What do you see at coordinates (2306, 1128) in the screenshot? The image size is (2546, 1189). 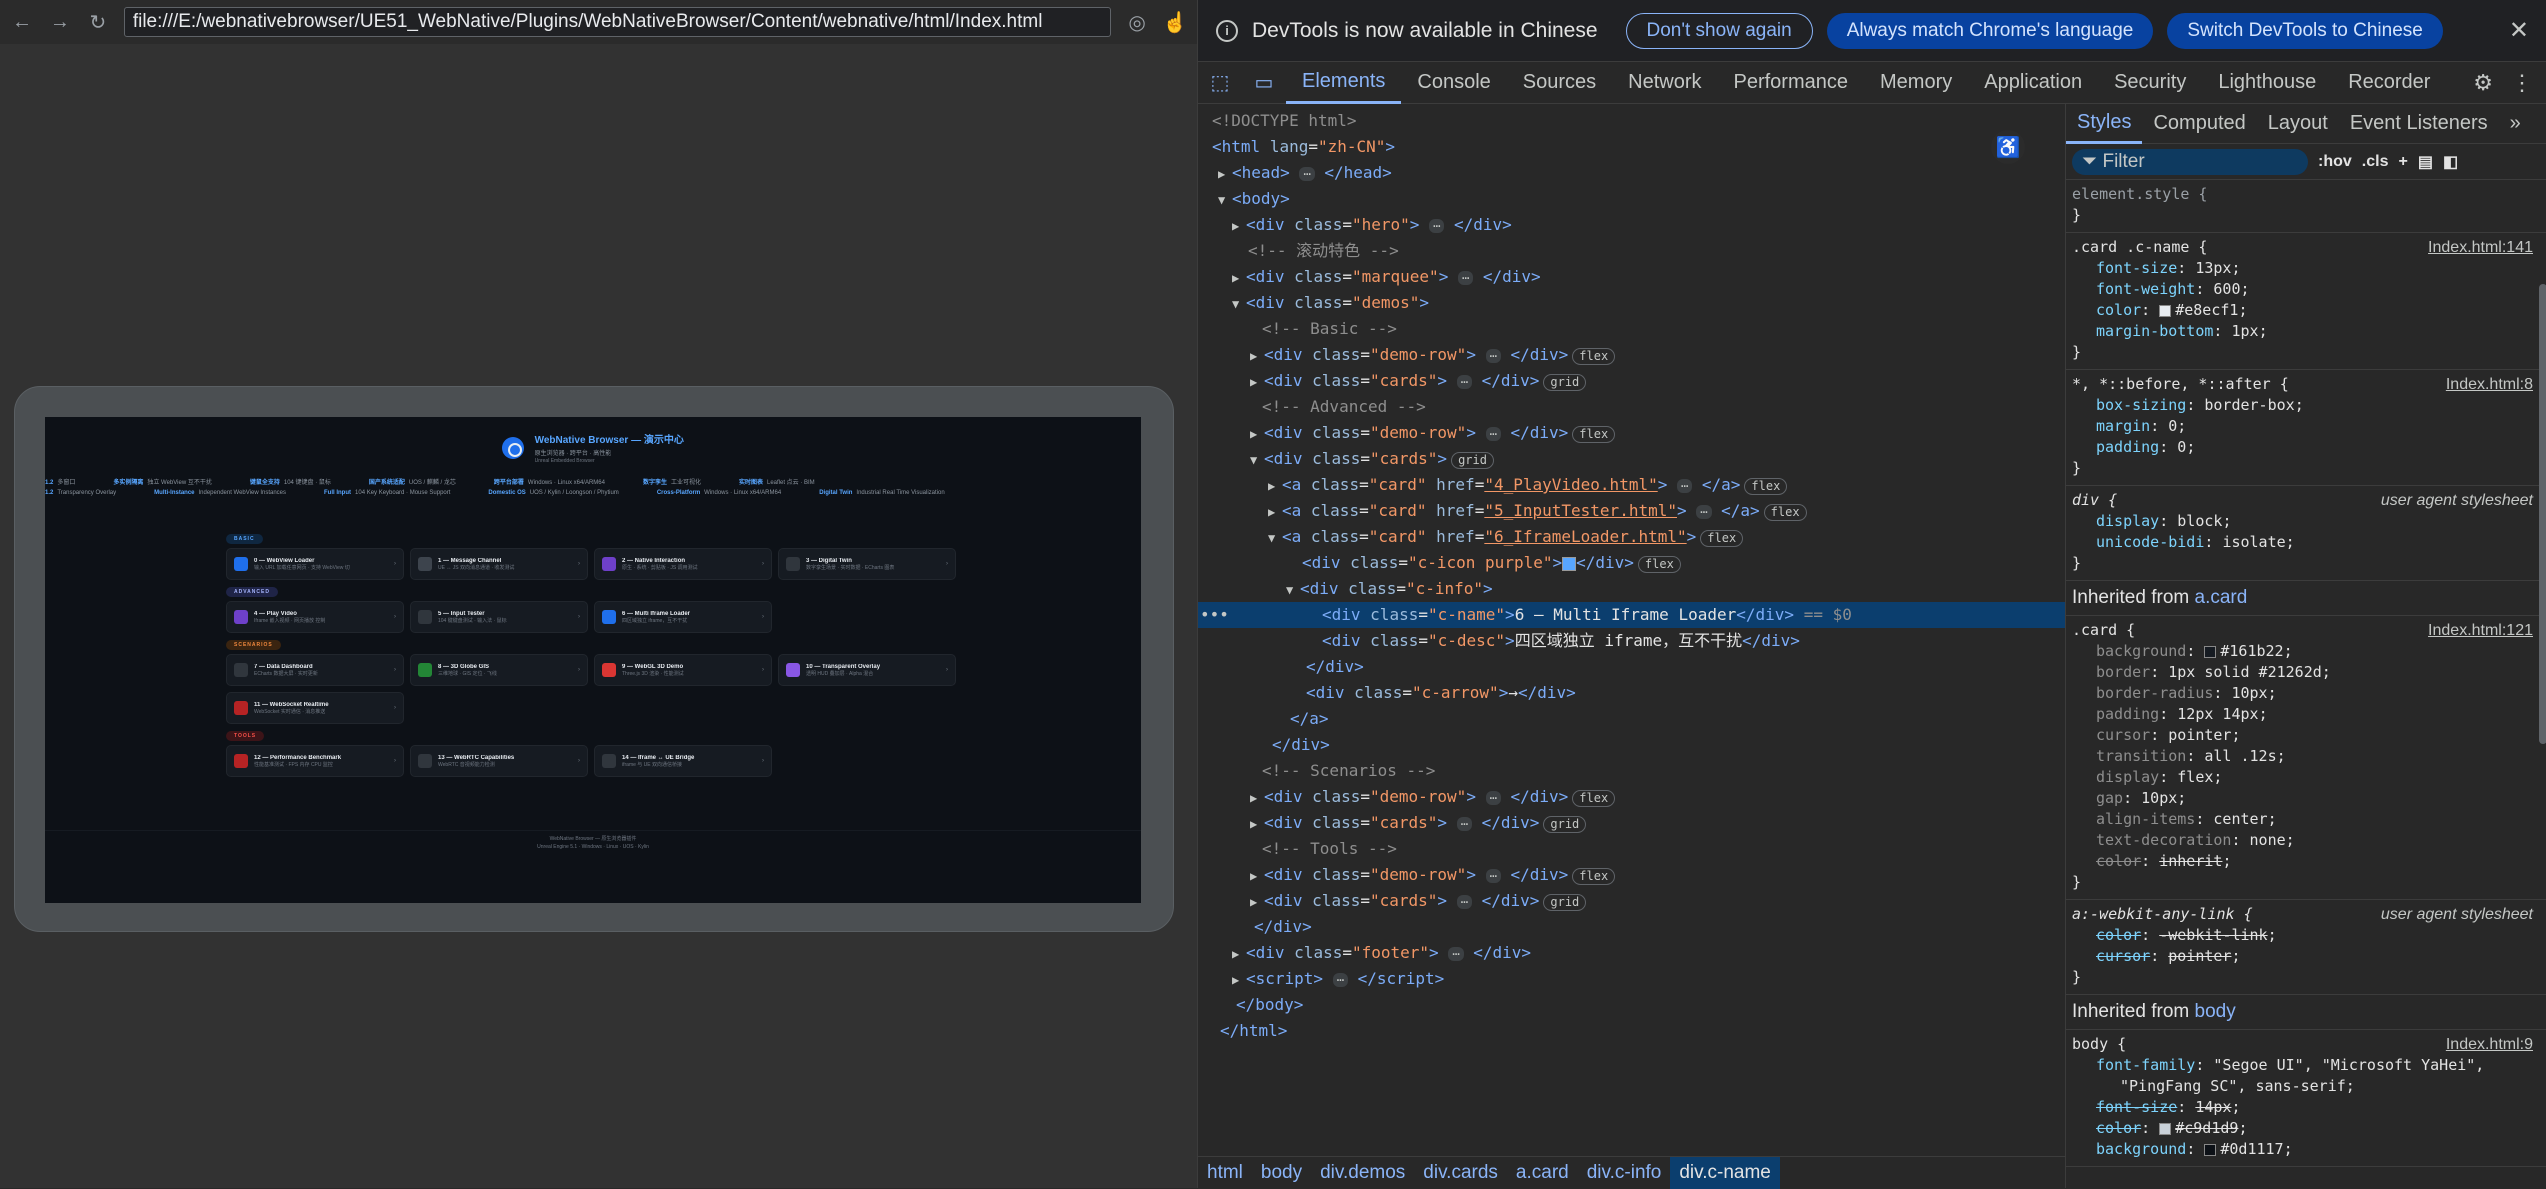 I see `style-property: color: #c9d1d9;` at bounding box center [2306, 1128].